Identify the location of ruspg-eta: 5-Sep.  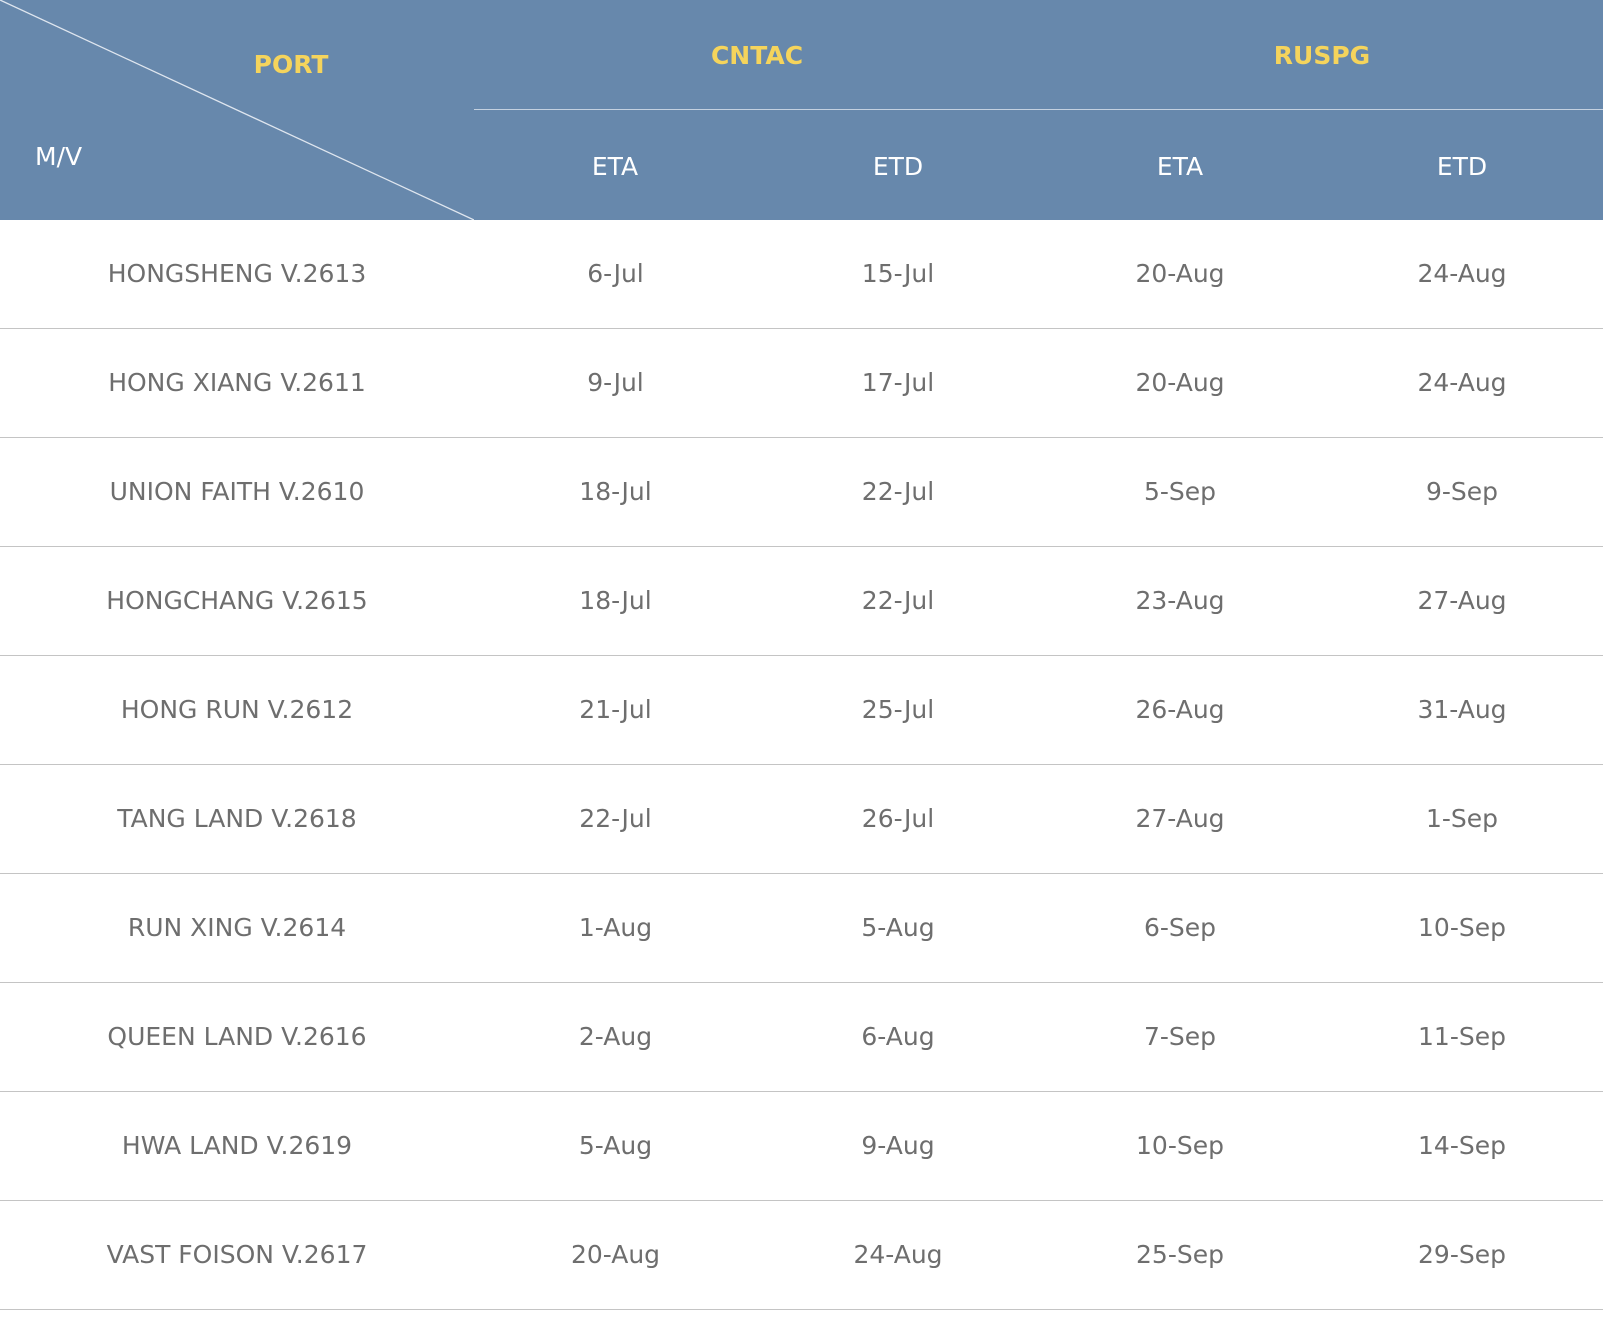
(1180, 491).